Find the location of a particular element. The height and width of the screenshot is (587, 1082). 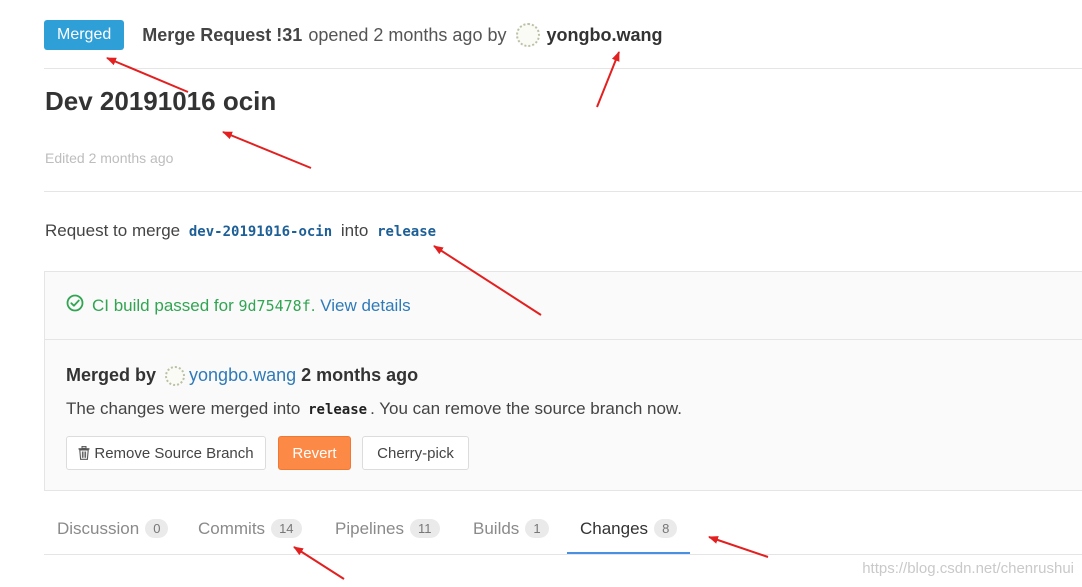

tab-label: Pipelines is located at coordinates (369, 528).